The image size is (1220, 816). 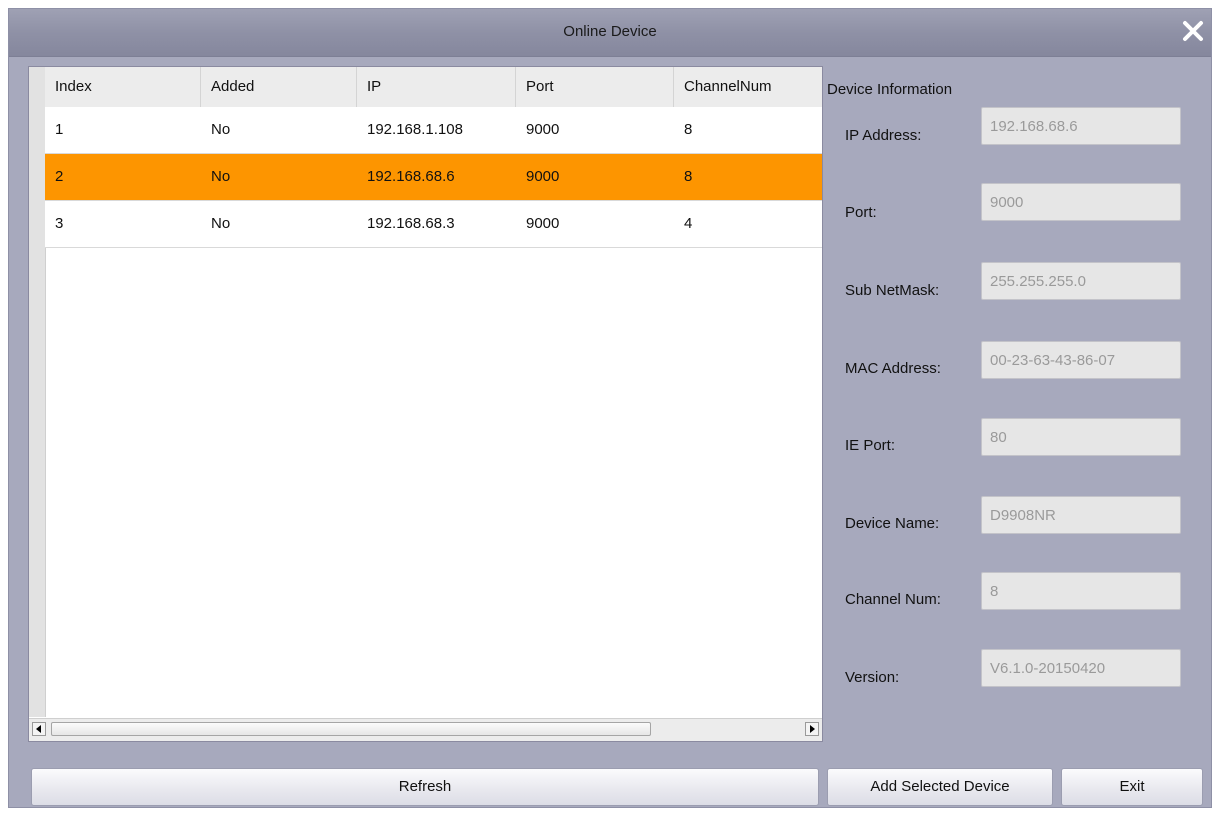 What do you see at coordinates (1081, 202) in the screenshot?
I see `port-field` at bounding box center [1081, 202].